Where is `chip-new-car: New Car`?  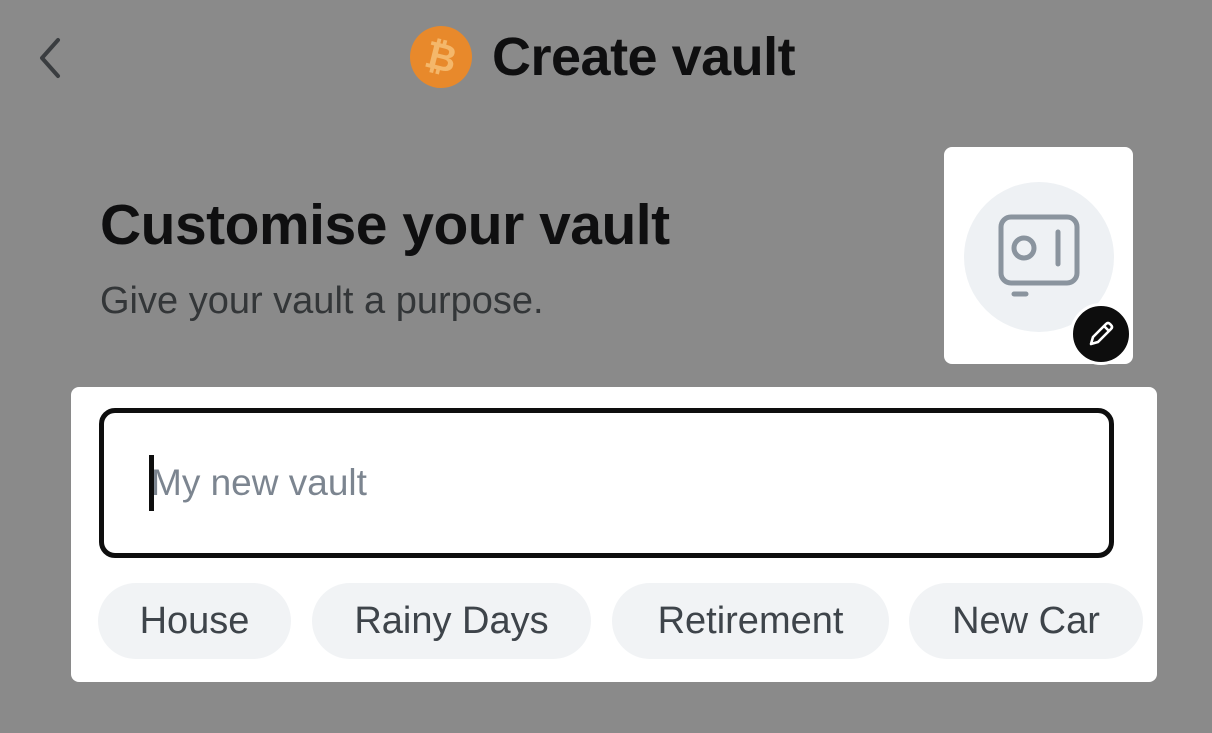 chip-new-car: New Car is located at coordinates (1026, 621).